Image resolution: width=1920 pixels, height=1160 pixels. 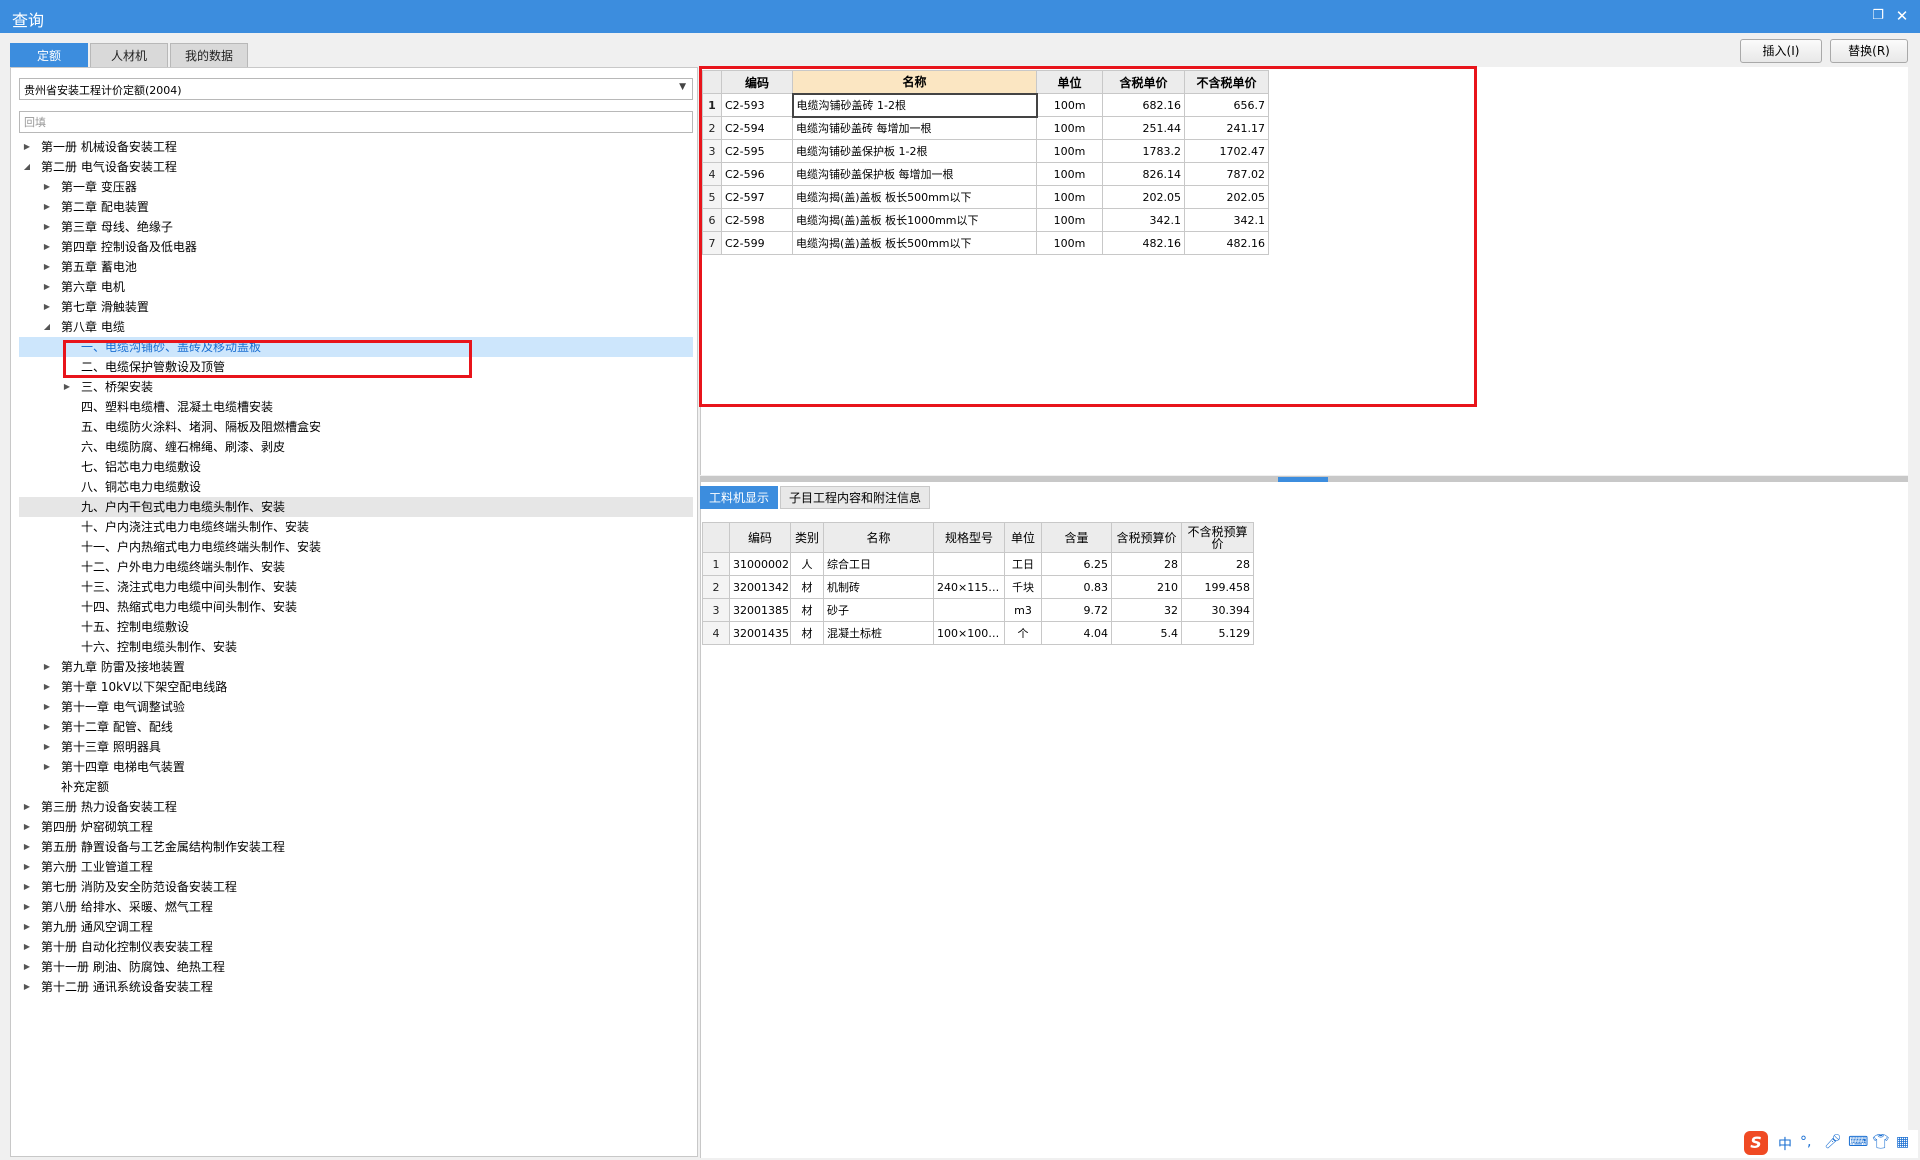 What do you see at coordinates (739, 497) in the screenshot?
I see `tab-material-display: 工料机显示` at bounding box center [739, 497].